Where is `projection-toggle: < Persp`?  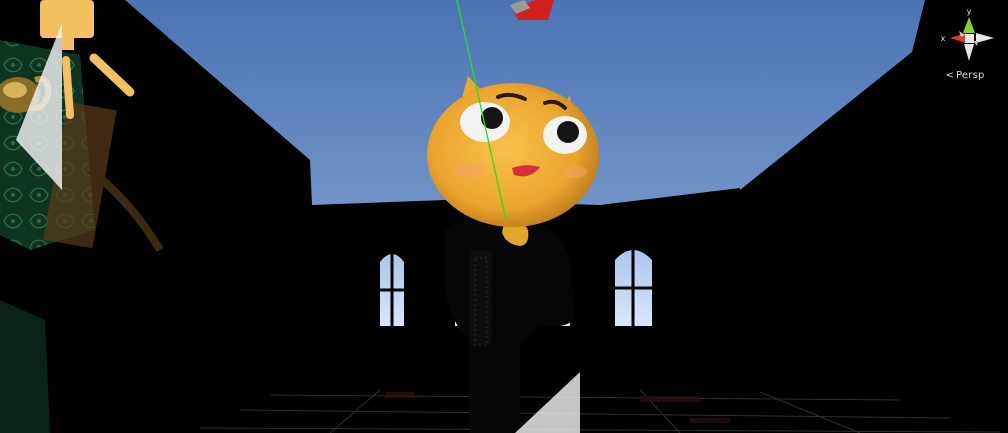
projection-toggle: < Persp is located at coordinates (965, 75).